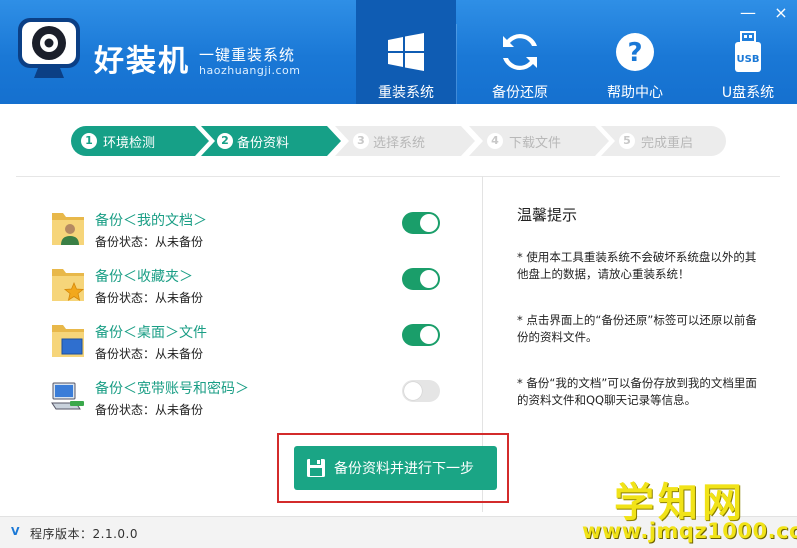 The image size is (797, 548). Describe the element at coordinates (225, 141) in the screenshot. I see `step-number: 2` at that location.